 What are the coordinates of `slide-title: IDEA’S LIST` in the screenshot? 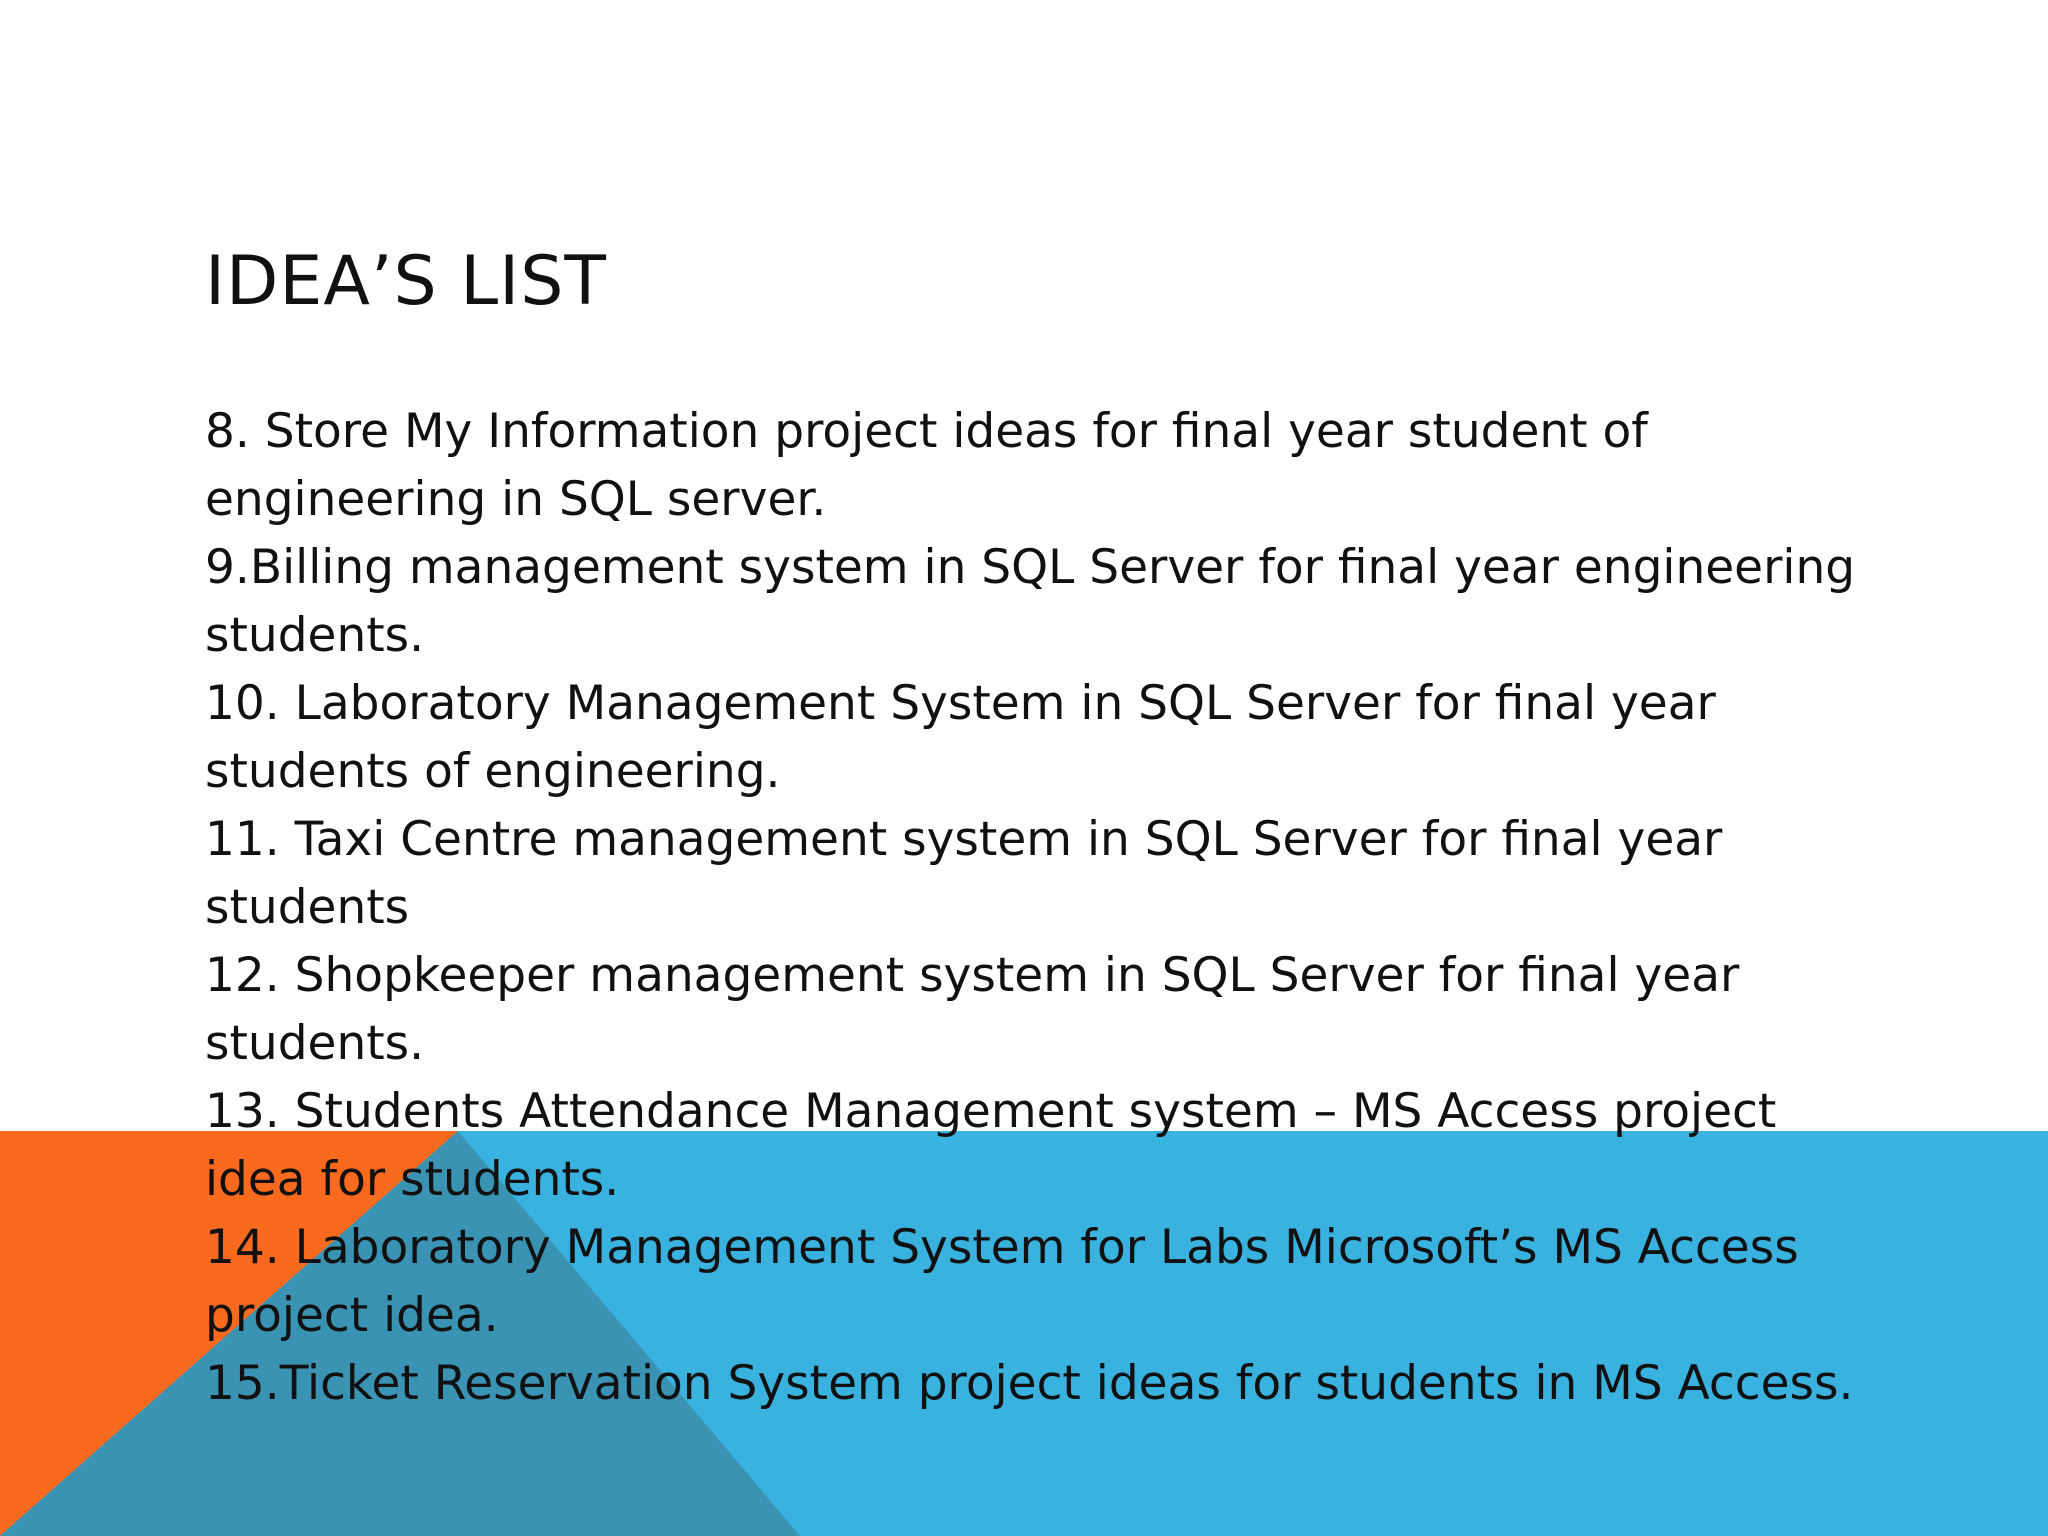 It's located at (406, 281).